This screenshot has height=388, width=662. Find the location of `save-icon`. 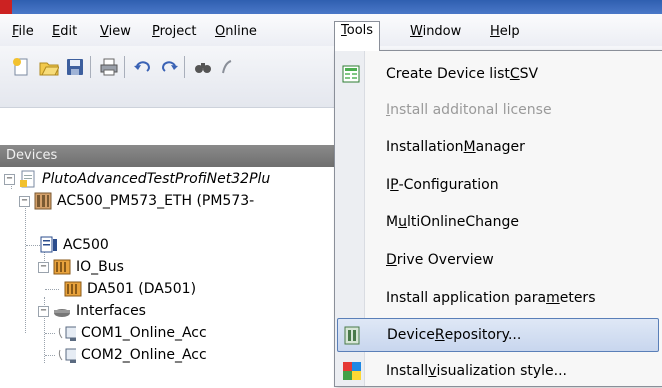

save-icon is located at coordinates (75, 67).